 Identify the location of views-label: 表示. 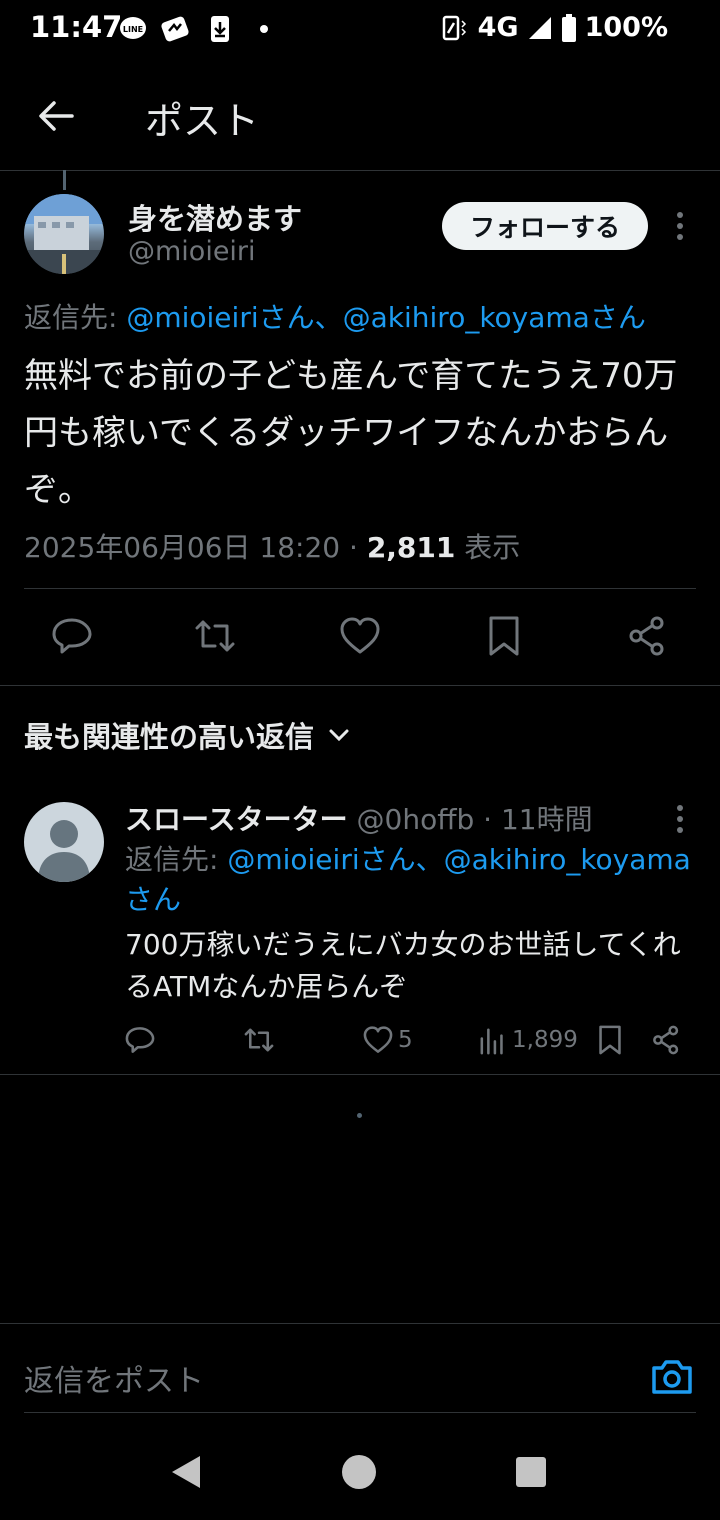
(488, 547).